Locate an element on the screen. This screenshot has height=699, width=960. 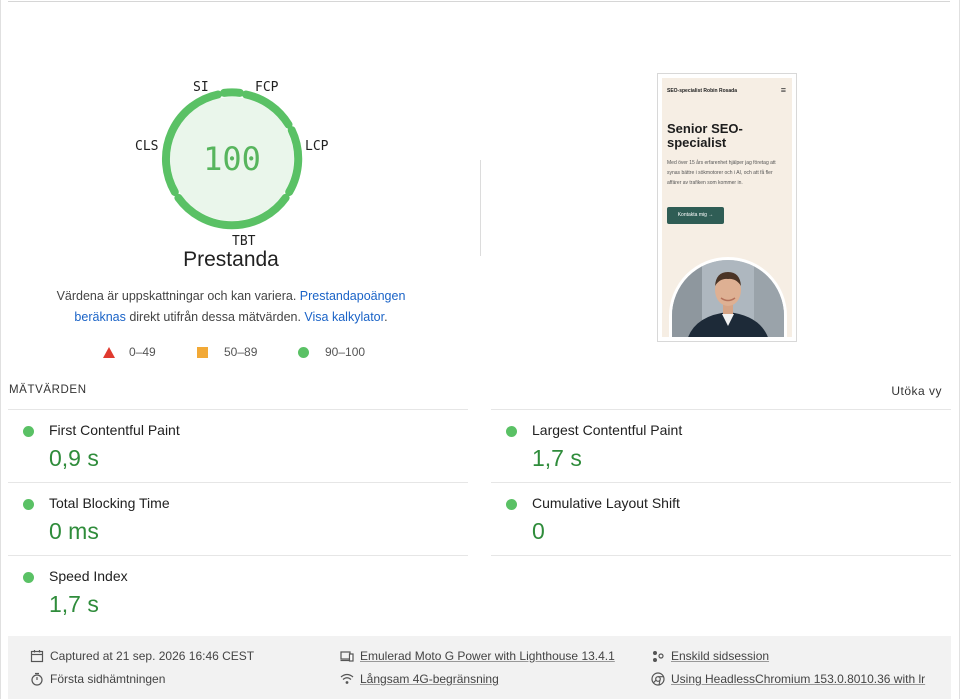
hamburger-icon: ≡ is located at coordinates (783, 90).